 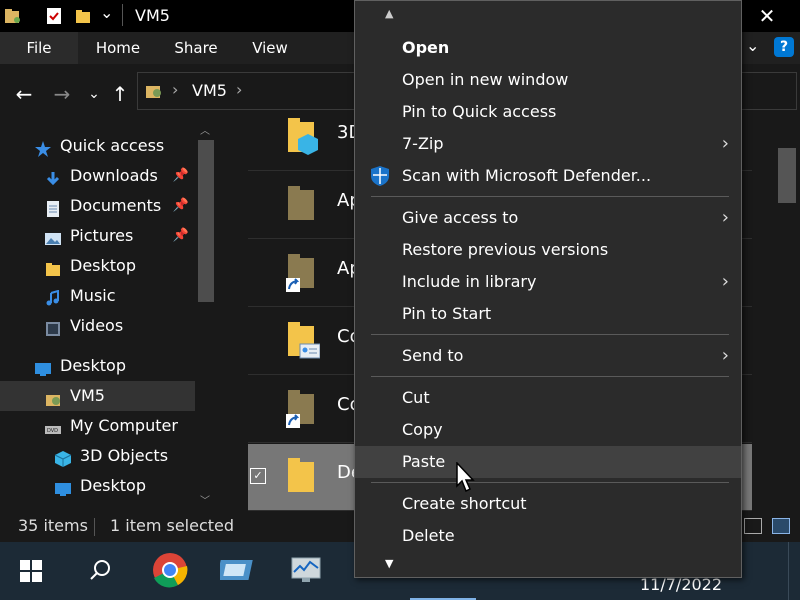 I want to click on menu-item-copy: Copy, so click(x=548, y=430).